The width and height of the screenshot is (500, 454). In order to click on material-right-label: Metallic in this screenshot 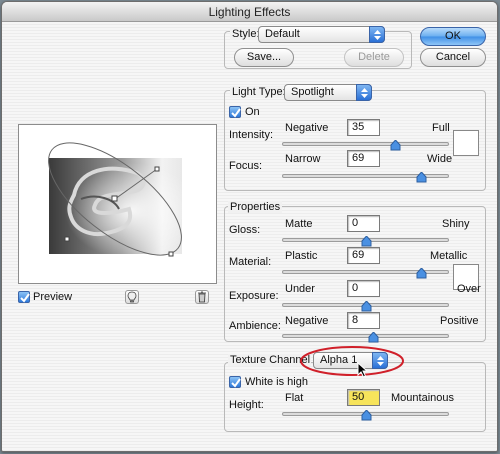, I will do `click(449, 256)`.